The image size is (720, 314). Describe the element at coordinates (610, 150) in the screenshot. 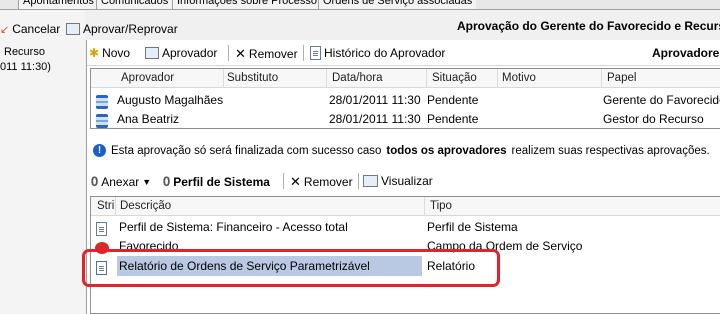

I see `info-text-after: realizem suas respectivas aprovações.` at that location.